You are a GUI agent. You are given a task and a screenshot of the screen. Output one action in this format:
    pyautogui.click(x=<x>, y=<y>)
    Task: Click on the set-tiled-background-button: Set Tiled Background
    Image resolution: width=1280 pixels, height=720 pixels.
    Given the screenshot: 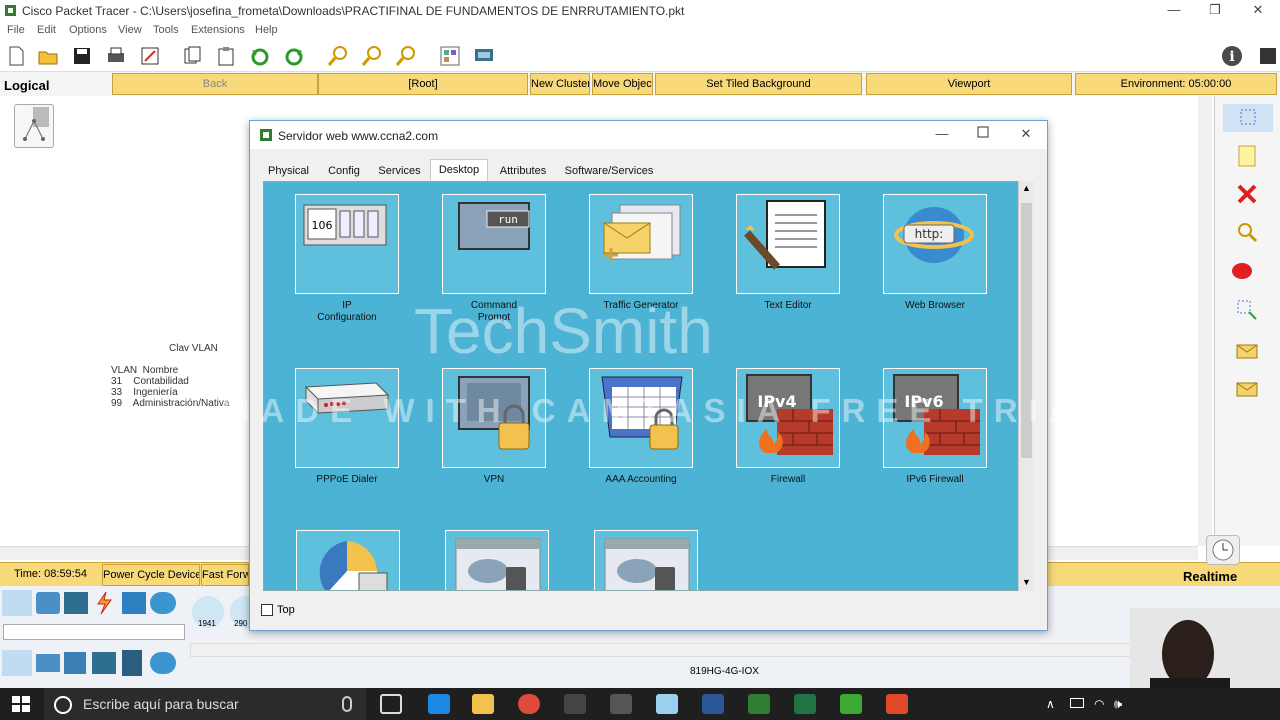 What is the action you would take?
    pyautogui.click(x=758, y=84)
    